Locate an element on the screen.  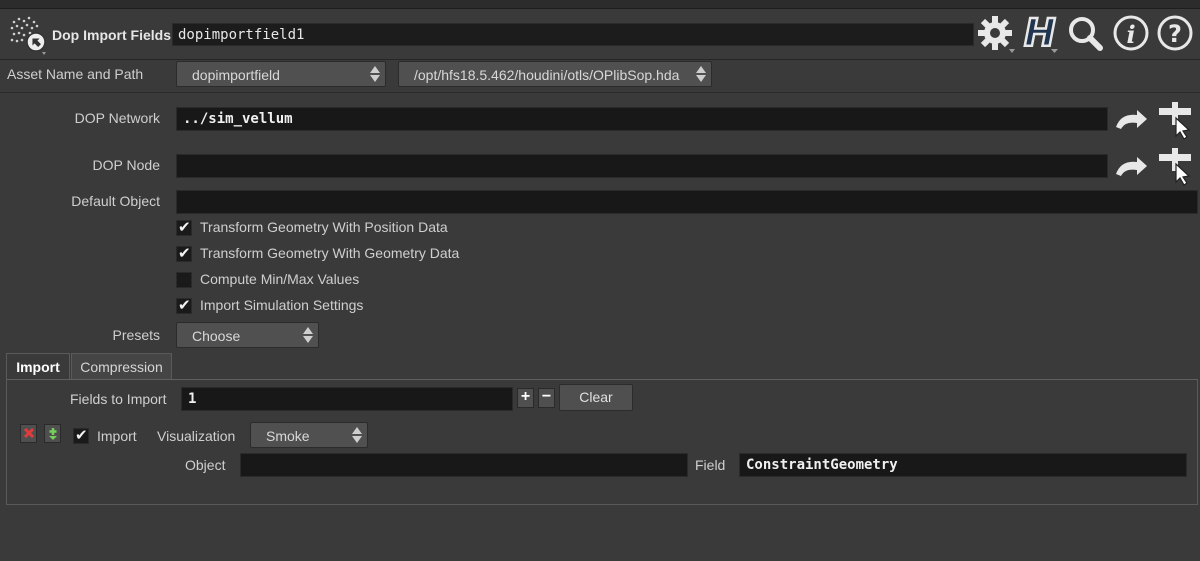
remove-entry-button is located at coordinates (28, 433).